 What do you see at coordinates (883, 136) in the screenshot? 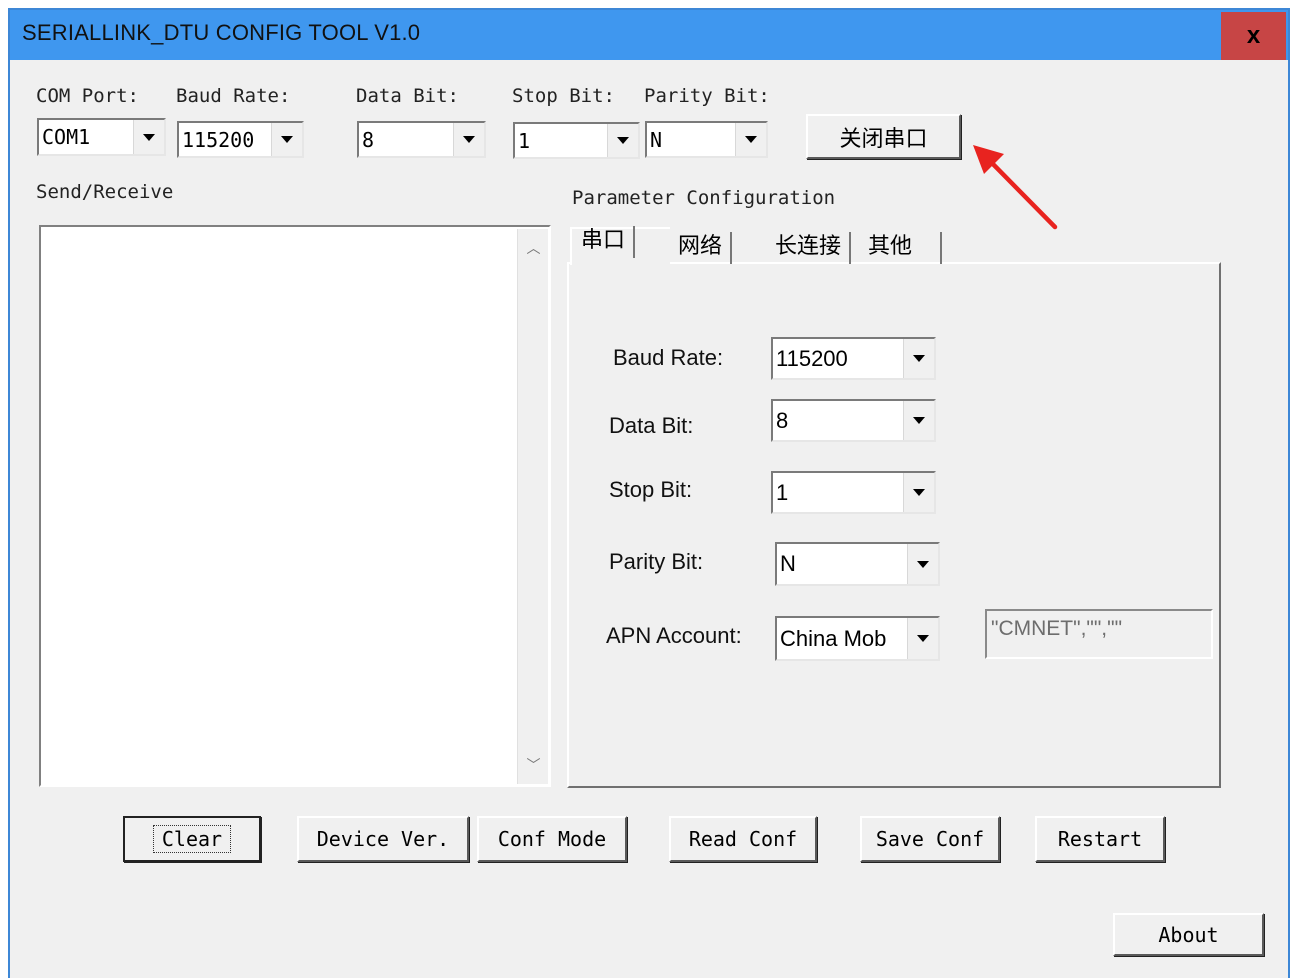
I see `close-port-button: 关闭串口` at bounding box center [883, 136].